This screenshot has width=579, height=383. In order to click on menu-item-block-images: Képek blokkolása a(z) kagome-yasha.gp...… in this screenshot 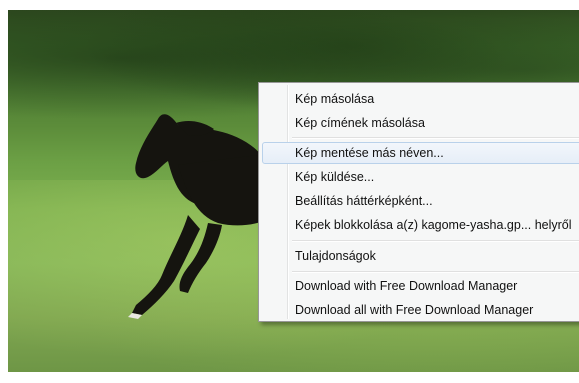, I will do `click(420, 225)`.